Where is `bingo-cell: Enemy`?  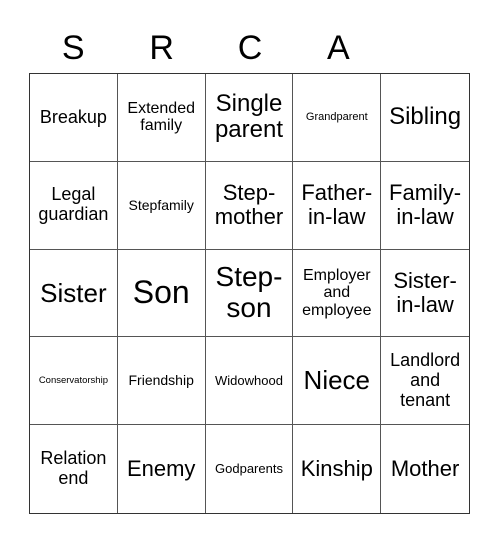
bingo-cell: Enemy is located at coordinates (162, 469).